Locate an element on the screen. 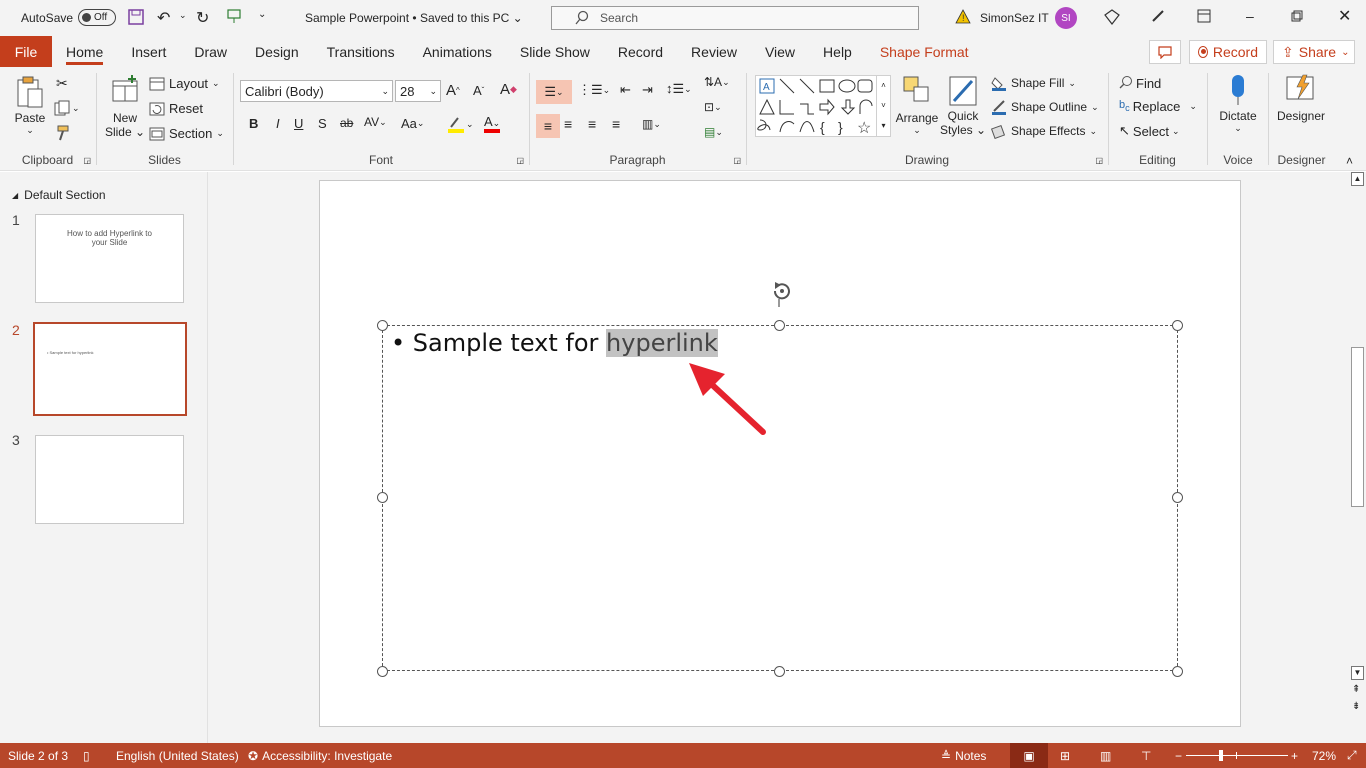 The image size is (1366, 768). tab-file: File is located at coordinates (26, 51).